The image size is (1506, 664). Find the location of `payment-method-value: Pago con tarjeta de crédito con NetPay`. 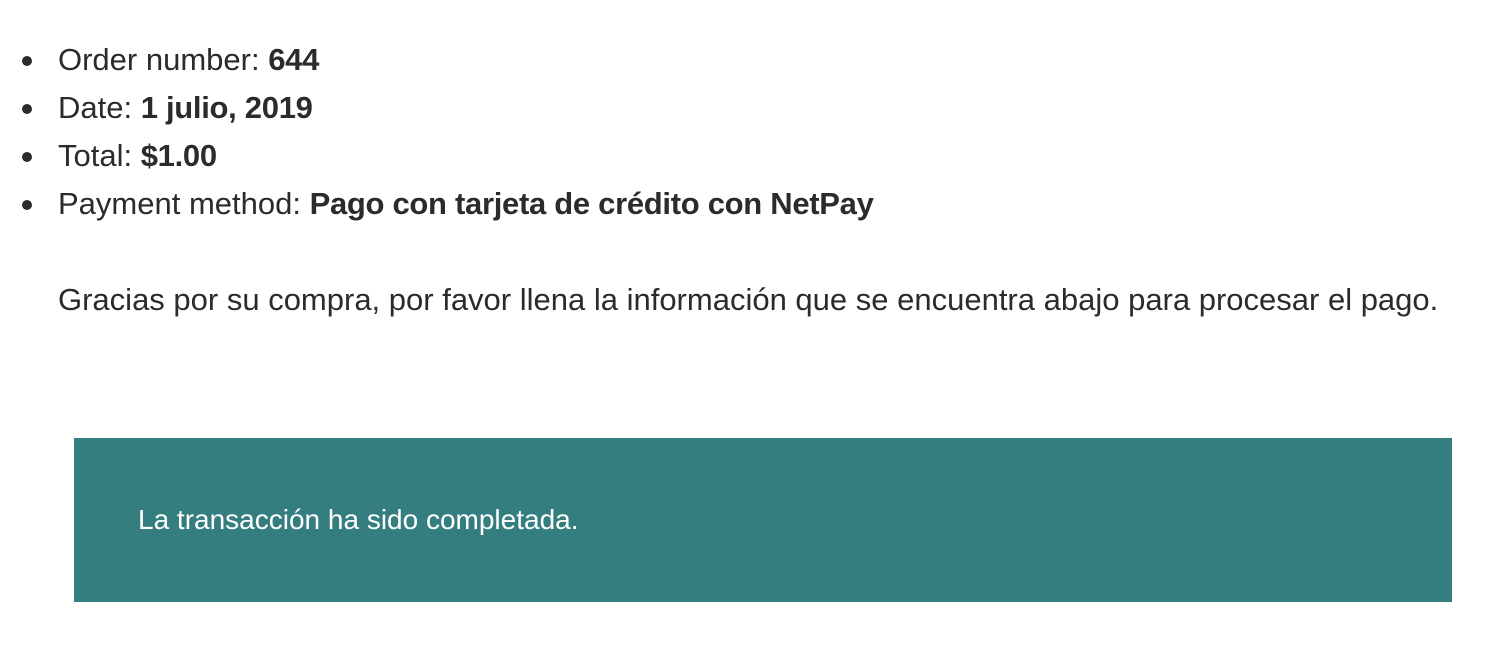

payment-method-value: Pago con tarjeta de crédito con NetPay is located at coordinates (591, 203).